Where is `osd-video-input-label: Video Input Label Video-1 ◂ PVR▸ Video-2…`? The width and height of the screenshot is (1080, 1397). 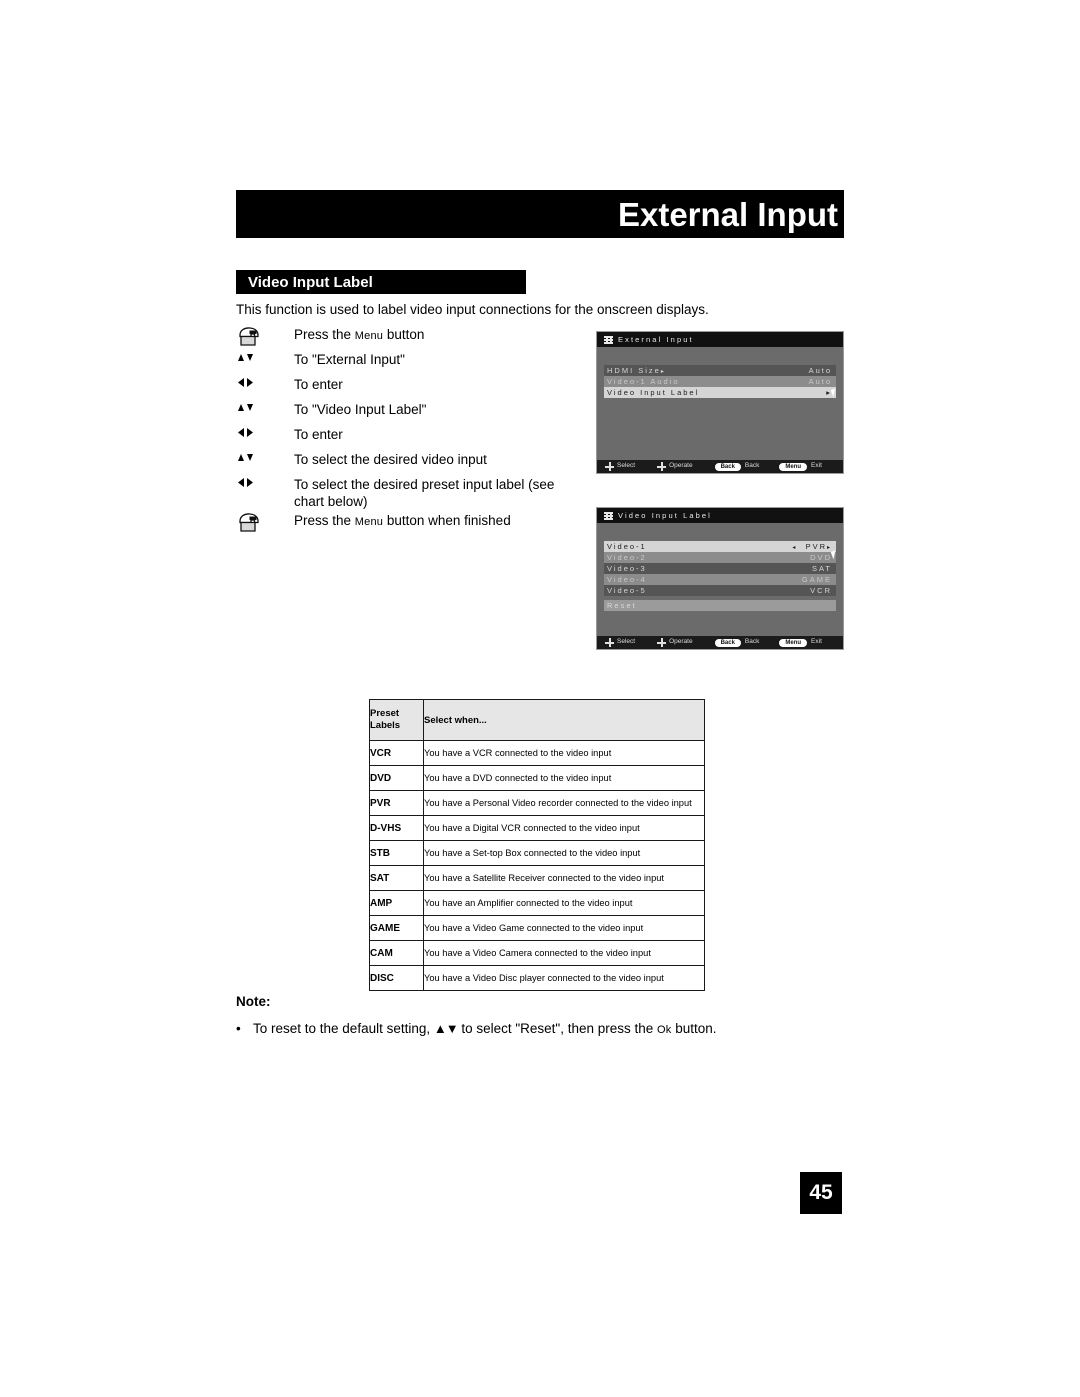
osd-video-input-label: Video Input Label Video-1 ◂ PVR▸ Video-2… is located at coordinates (720, 578).